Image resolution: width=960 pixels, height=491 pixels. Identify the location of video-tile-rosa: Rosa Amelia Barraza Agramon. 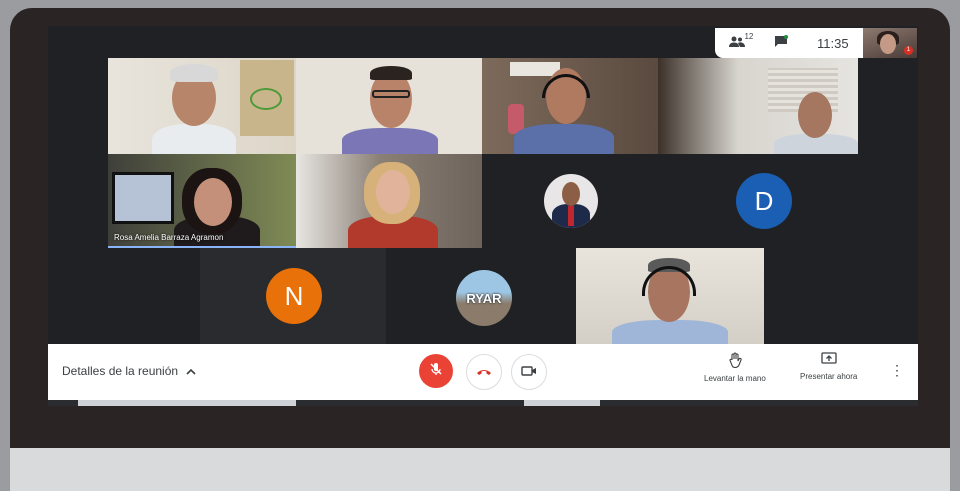
(202, 201).